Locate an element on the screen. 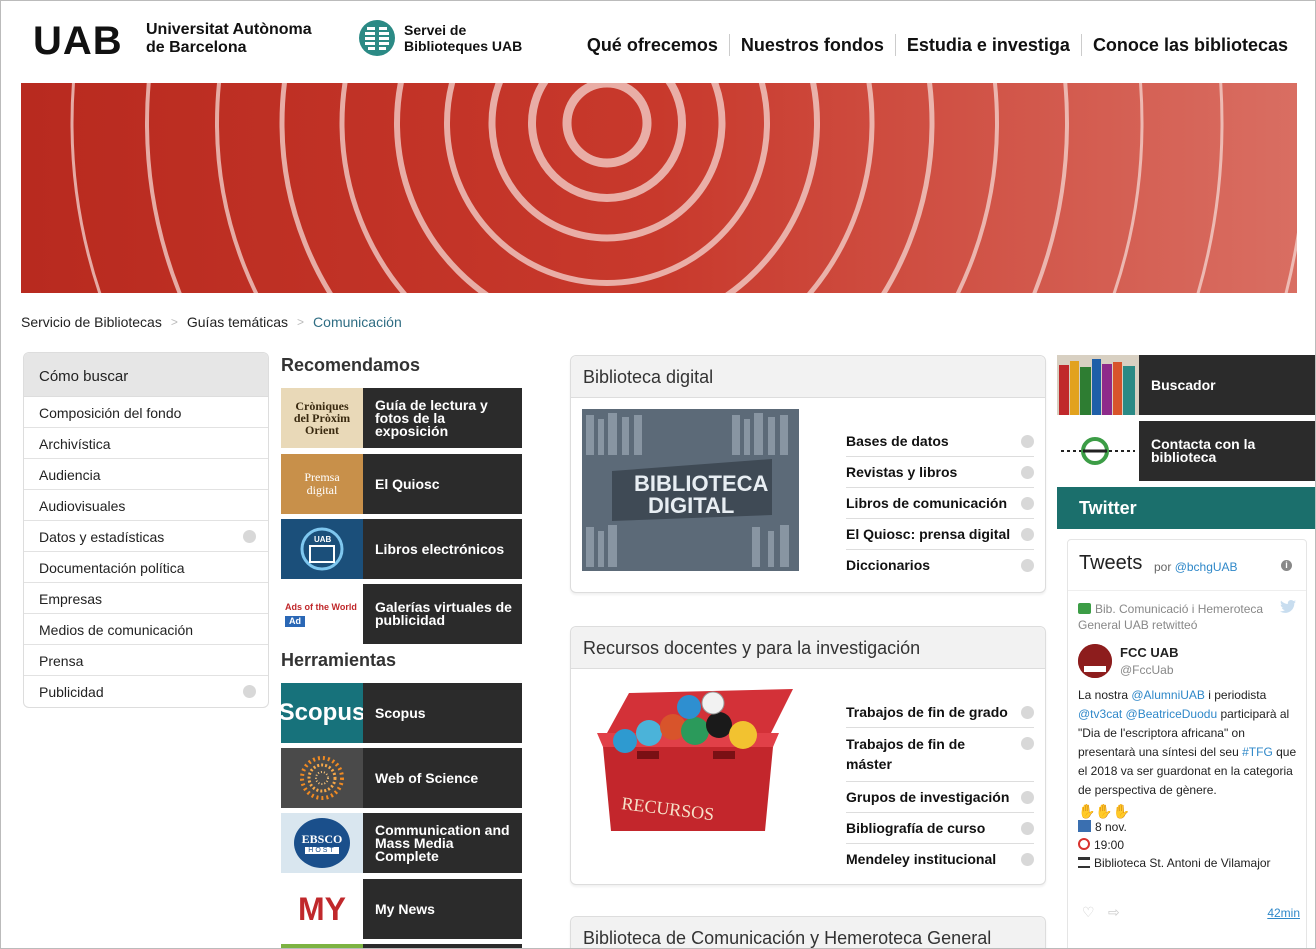 Image resolution: width=1316 pixels, height=949 pixels. link-mendeley: Mendeley institucional is located at coordinates (940, 859).